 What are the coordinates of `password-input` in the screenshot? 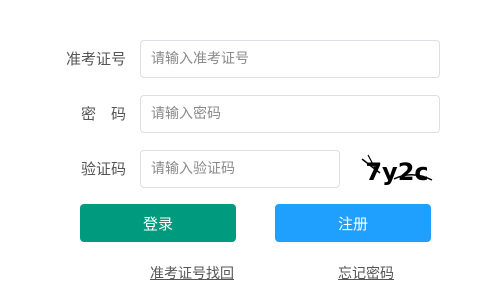 It's located at (290, 114).